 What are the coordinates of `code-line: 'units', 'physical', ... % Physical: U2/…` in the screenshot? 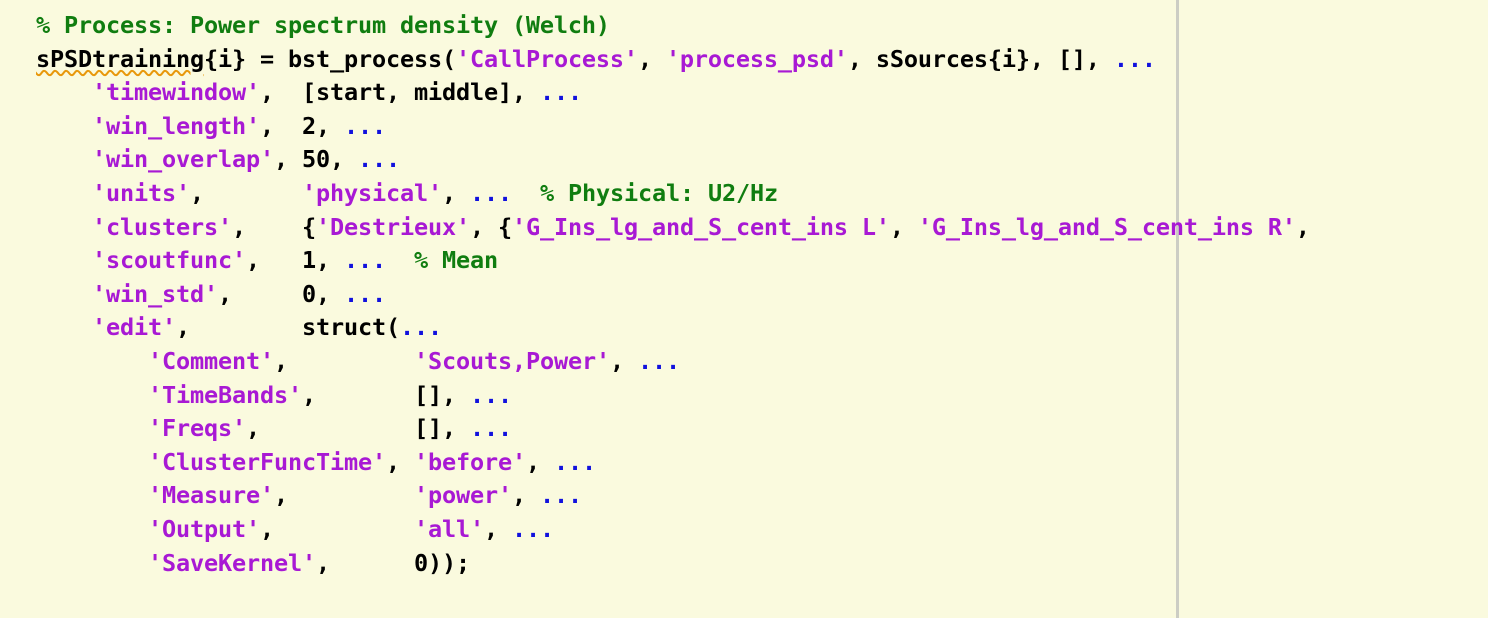 It's located at (673, 194).